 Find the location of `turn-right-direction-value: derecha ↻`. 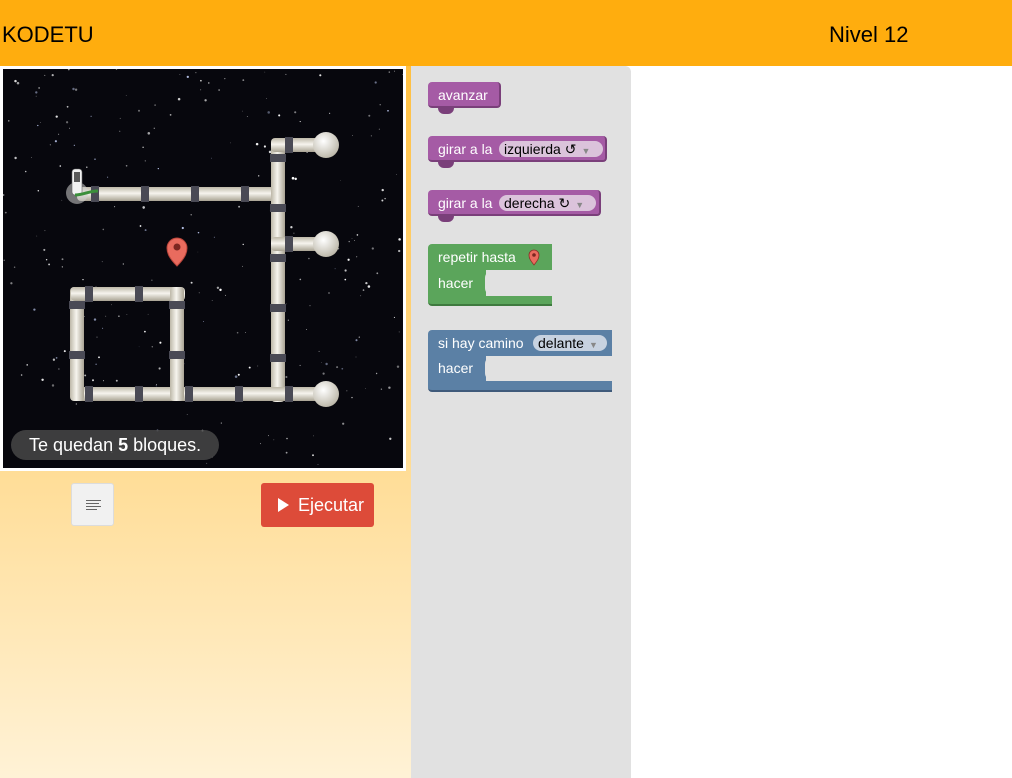

turn-right-direction-value: derecha ↻ is located at coordinates (537, 203).